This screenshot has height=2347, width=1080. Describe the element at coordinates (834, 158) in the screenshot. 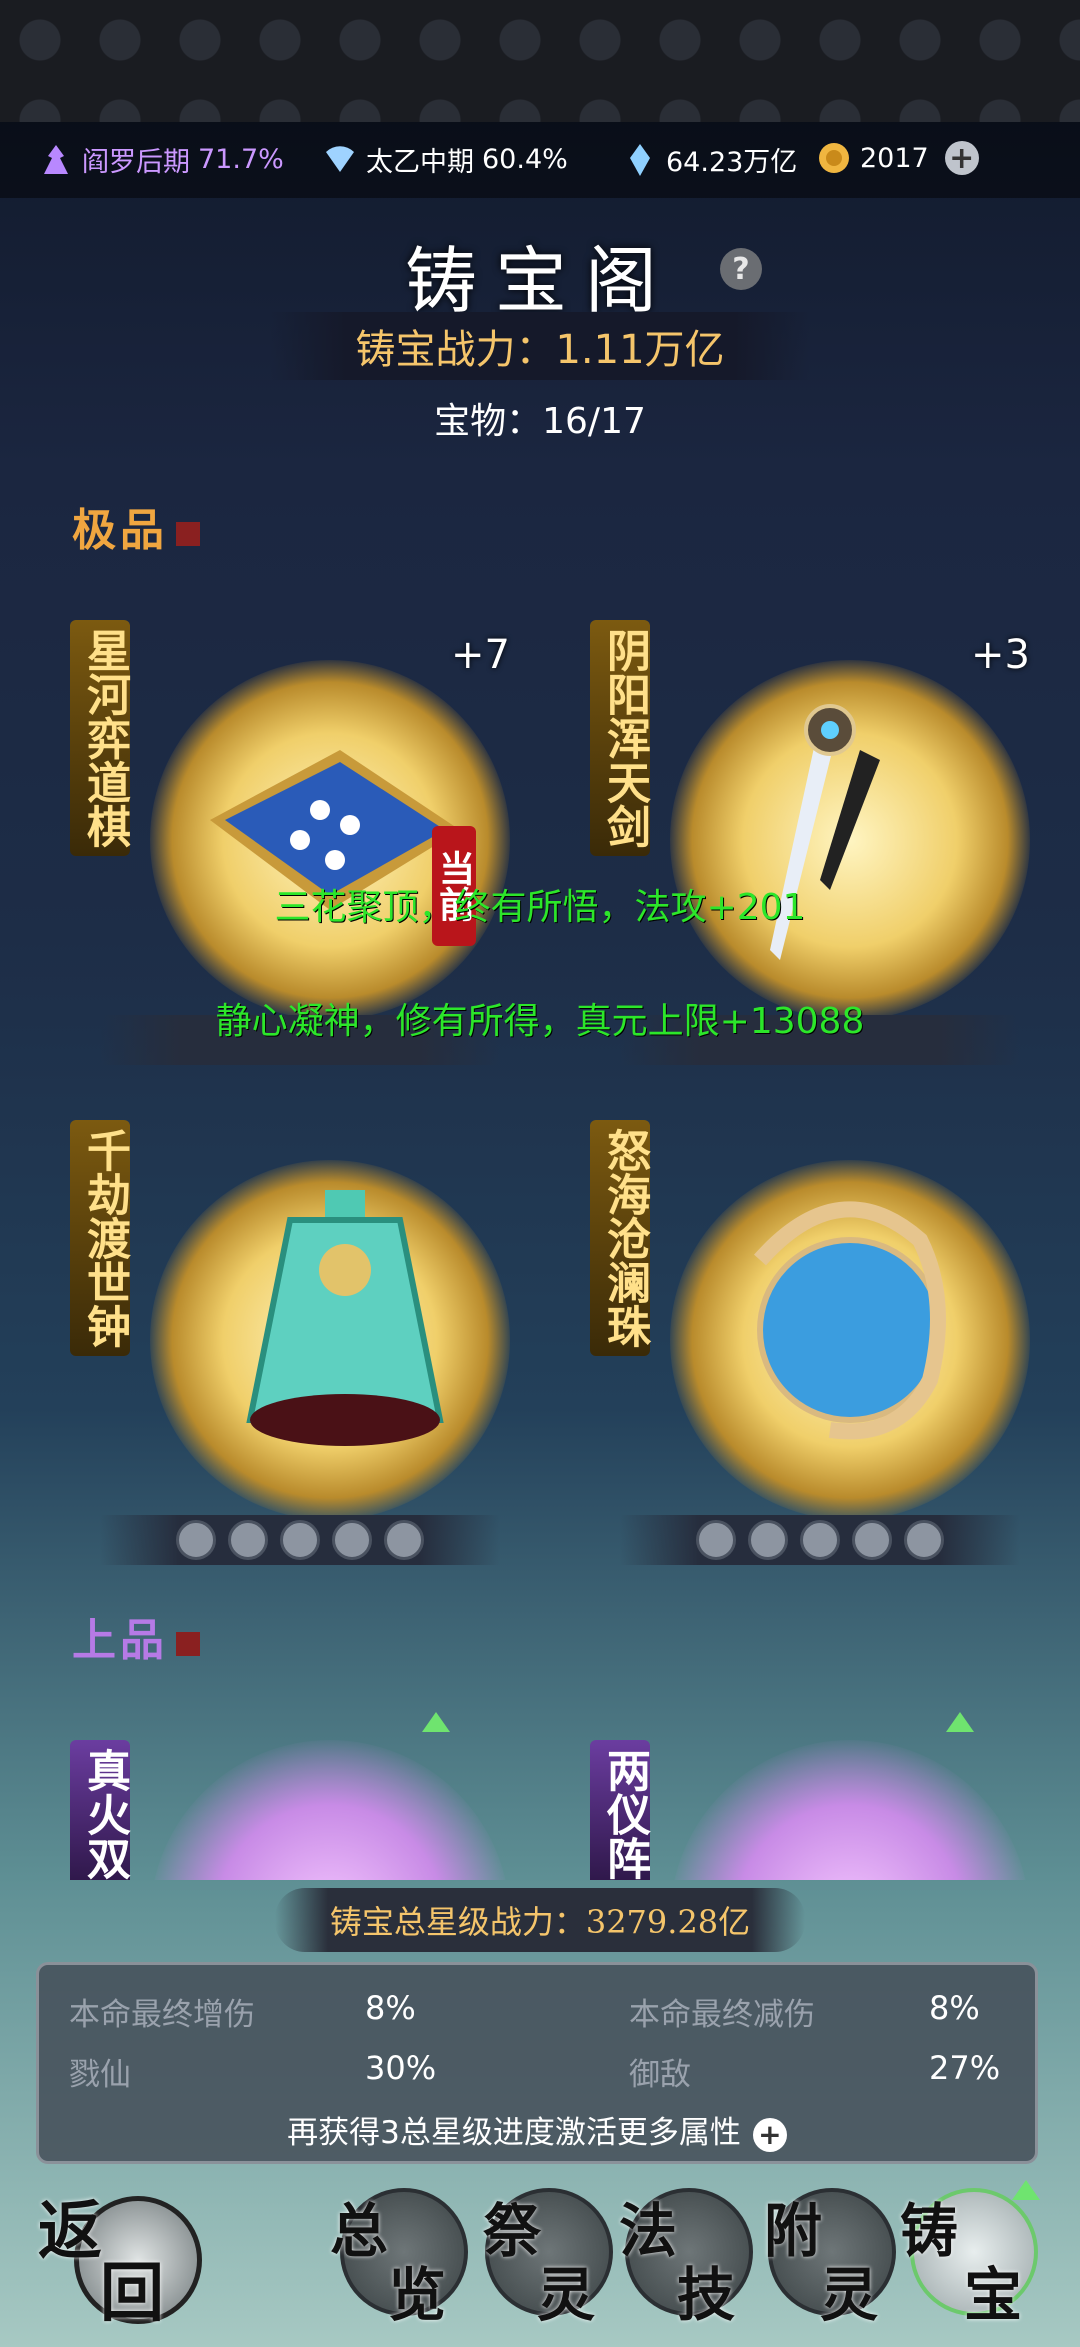

I see `coin-icon` at that location.